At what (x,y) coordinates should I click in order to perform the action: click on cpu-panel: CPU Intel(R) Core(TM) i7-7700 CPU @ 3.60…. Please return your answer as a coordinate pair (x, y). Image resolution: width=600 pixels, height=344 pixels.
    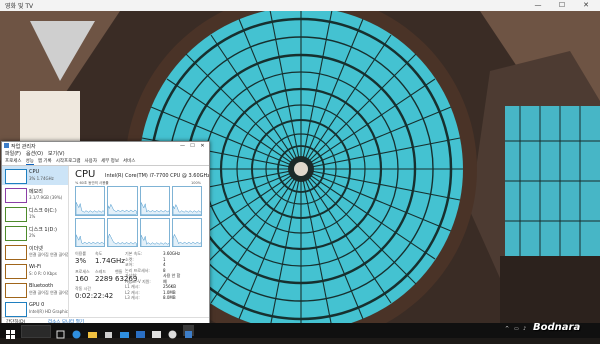
    Looking at the image, I should click on (140, 242).